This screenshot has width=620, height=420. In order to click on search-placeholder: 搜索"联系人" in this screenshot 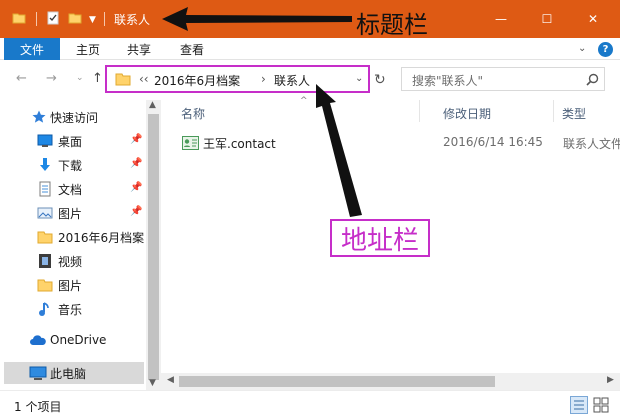, I will do `click(448, 81)`.